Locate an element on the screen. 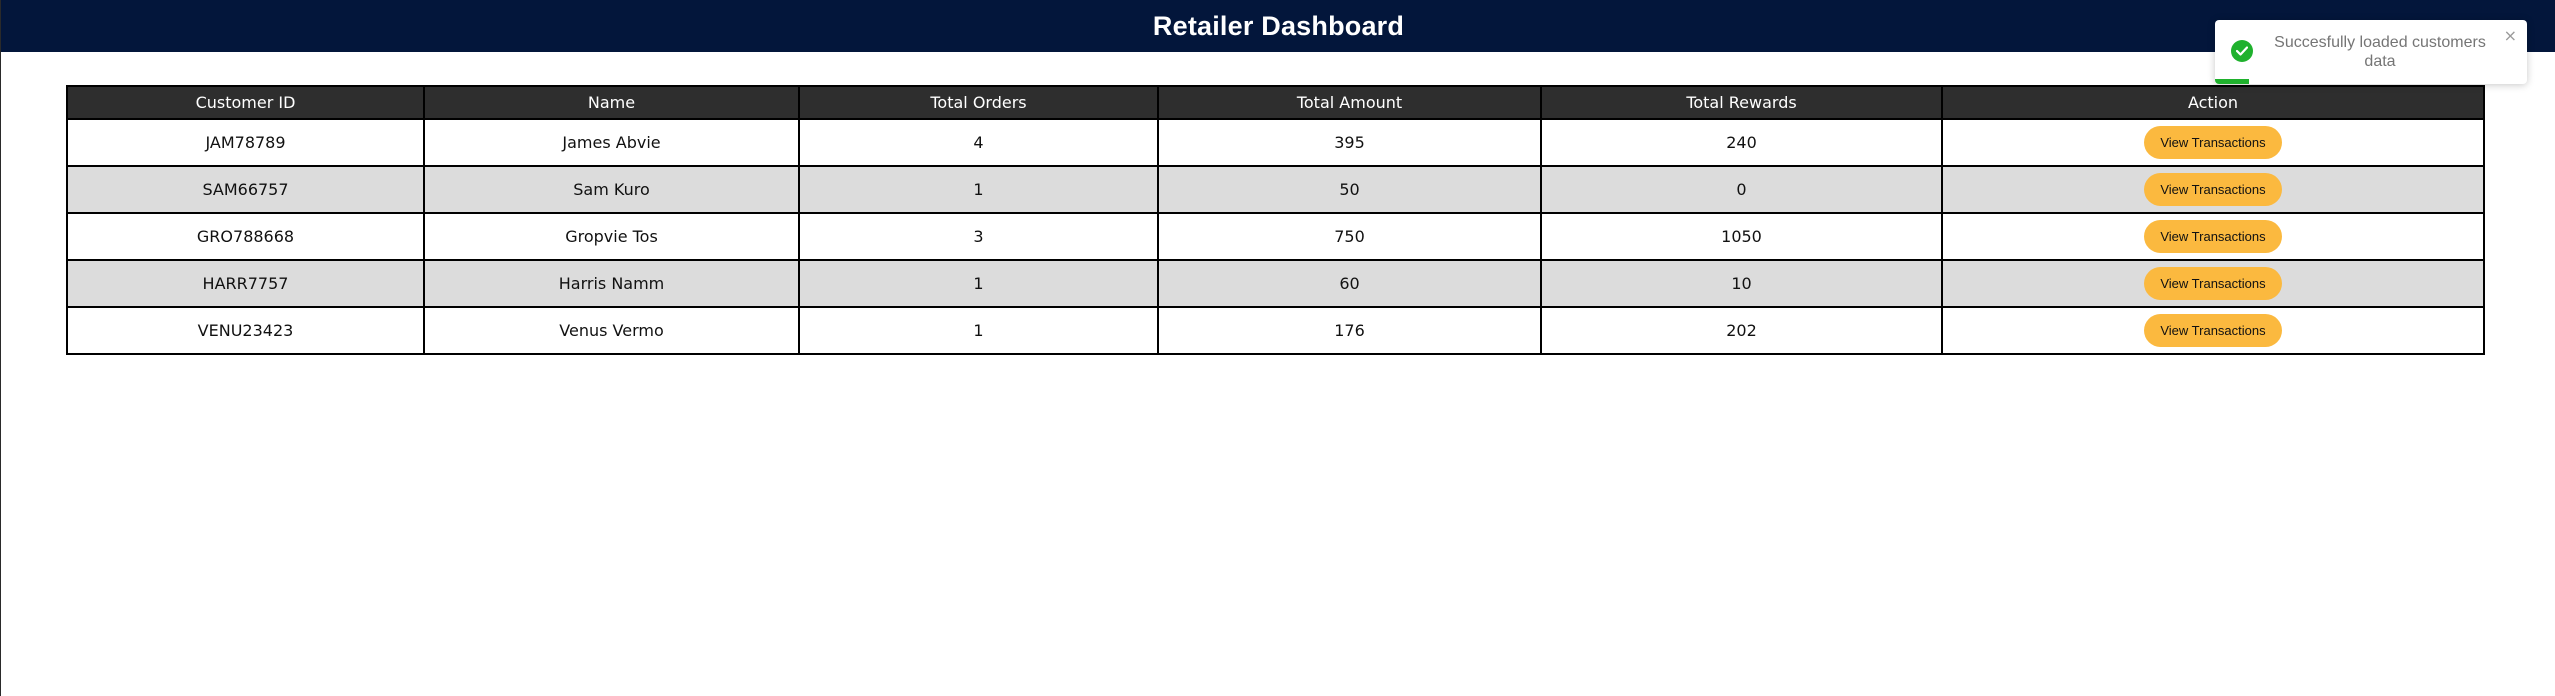  cell-customer-id: SAM66757 is located at coordinates (245, 189).